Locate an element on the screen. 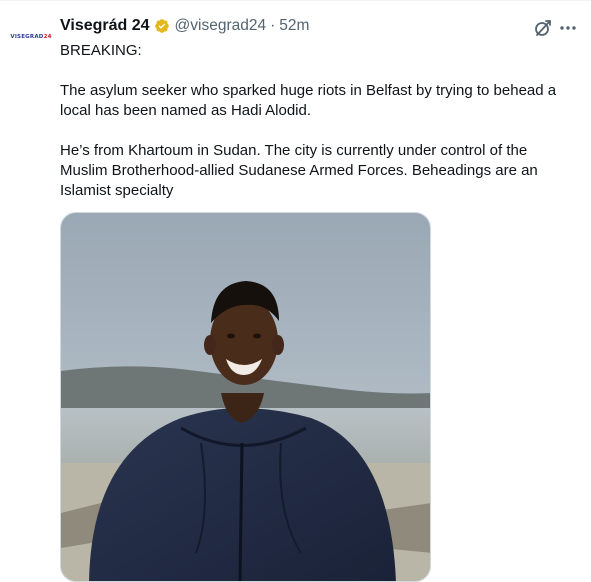 The height and width of the screenshot is (582, 591). grok-icon is located at coordinates (543, 28).